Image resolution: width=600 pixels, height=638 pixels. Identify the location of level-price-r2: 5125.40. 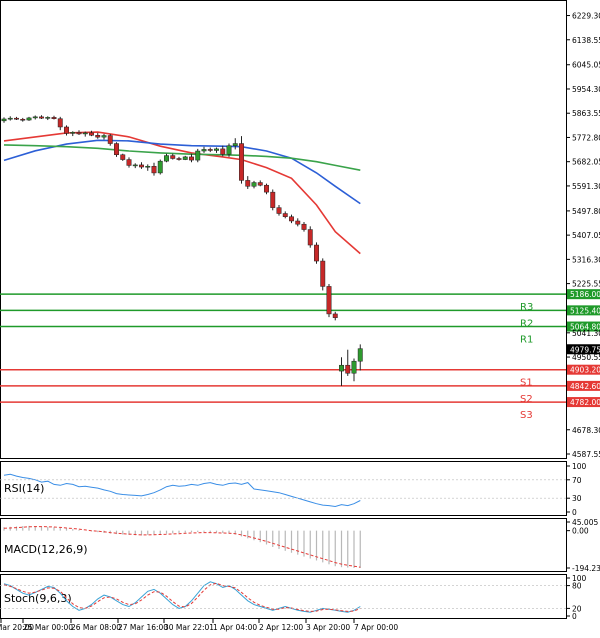
(585, 310).